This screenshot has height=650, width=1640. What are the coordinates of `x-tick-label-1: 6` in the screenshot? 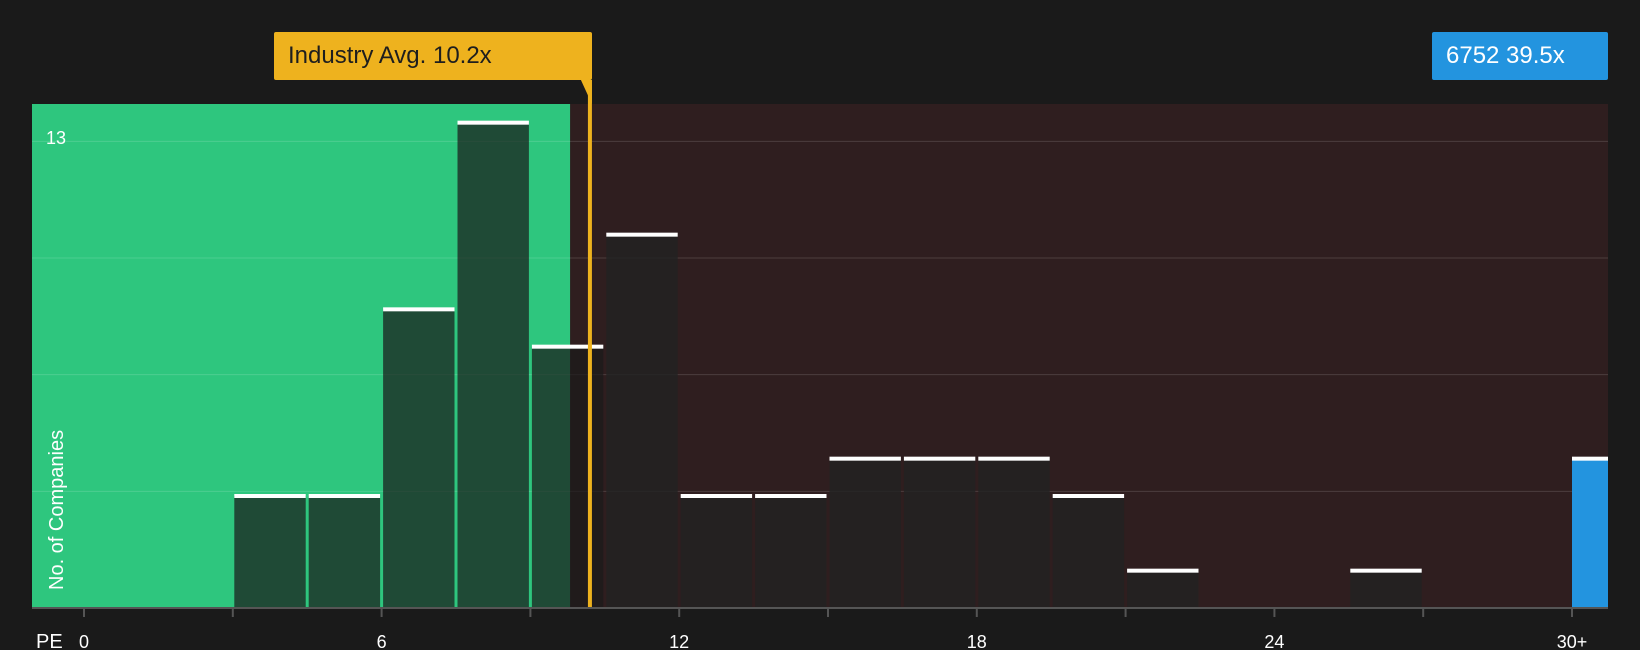 It's located at (382, 641).